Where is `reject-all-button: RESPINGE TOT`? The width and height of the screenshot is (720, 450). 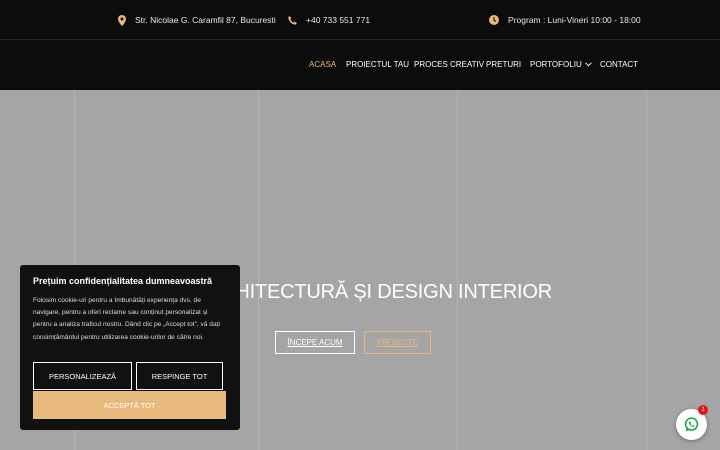 reject-all-button: RESPINGE TOT is located at coordinates (179, 376).